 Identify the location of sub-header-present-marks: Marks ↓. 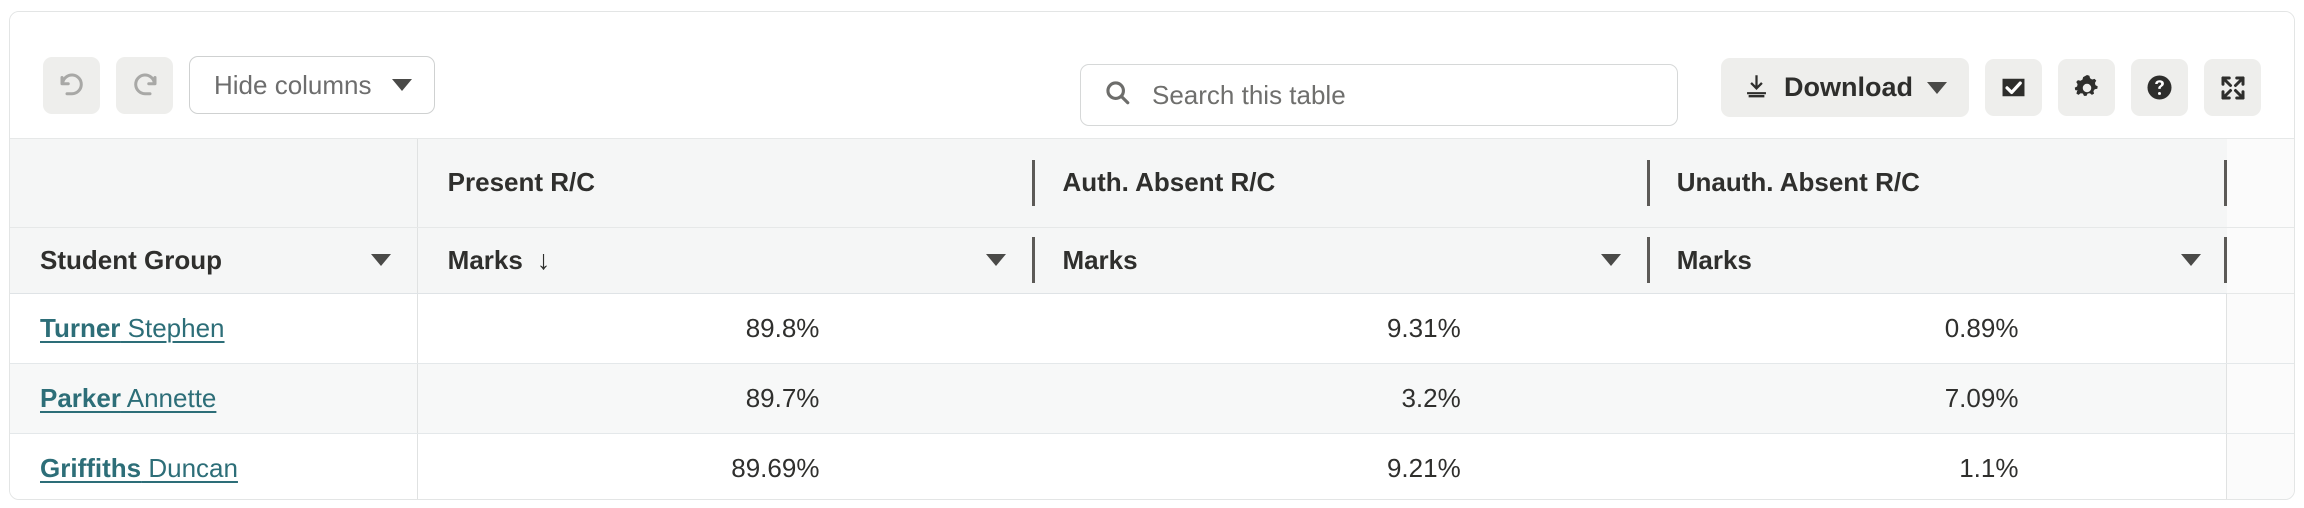
(725, 260).